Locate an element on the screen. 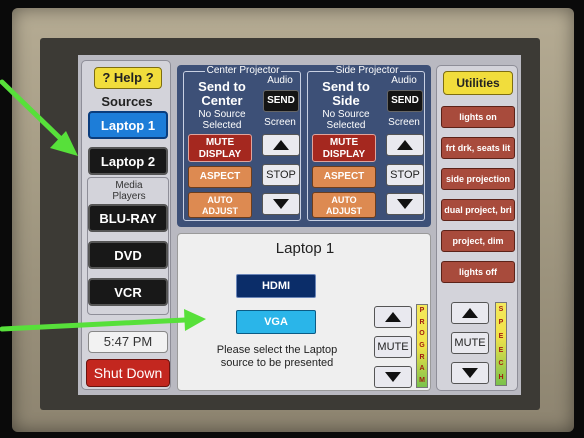 Image resolution: width=584 pixels, height=438 pixels. side-auto-adjust-button: AUTO ADJUST is located at coordinates (344, 205).